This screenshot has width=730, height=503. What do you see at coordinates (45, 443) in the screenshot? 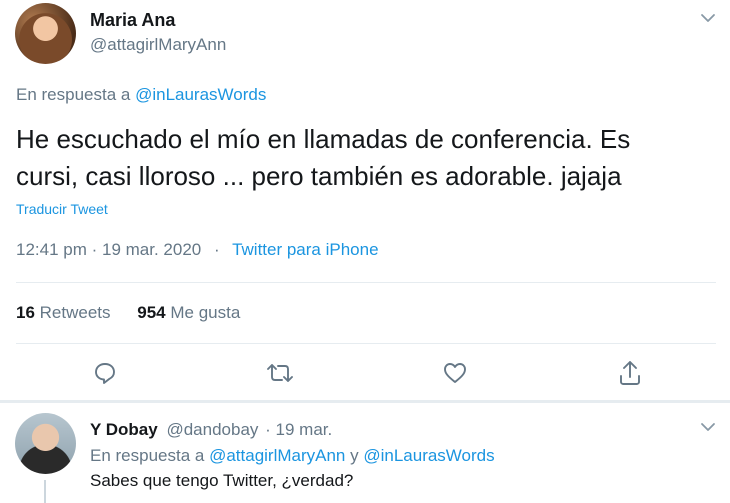
I see `reply-author-avatar` at bounding box center [45, 443].